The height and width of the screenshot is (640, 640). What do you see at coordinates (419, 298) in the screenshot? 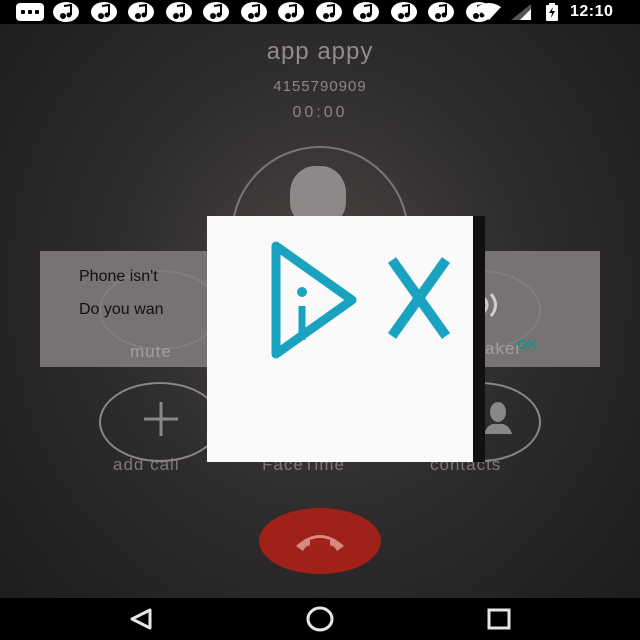
I see `close-icon` at bounding box center [419, 298].